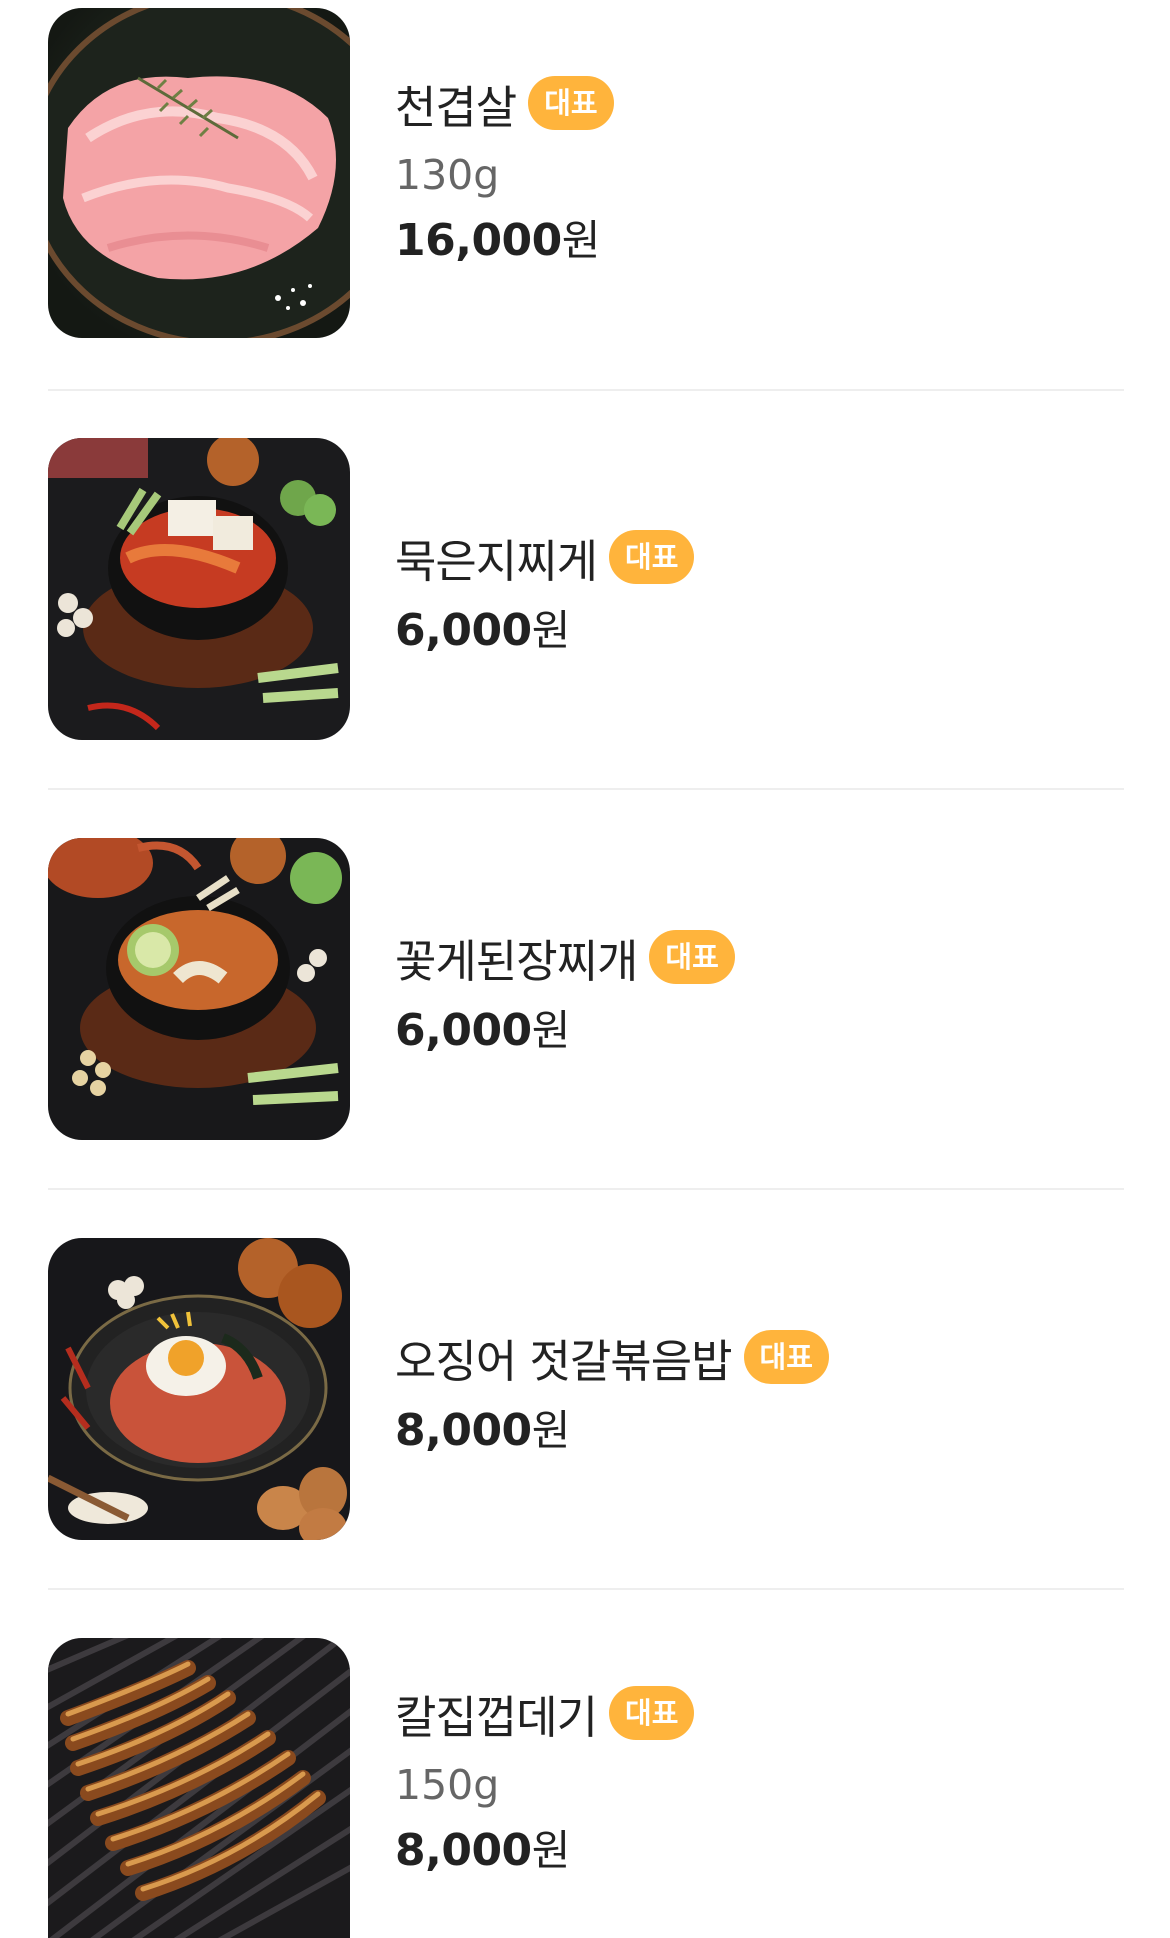  I want to click on item-name: 묵은지찌게, so click(496, 561).